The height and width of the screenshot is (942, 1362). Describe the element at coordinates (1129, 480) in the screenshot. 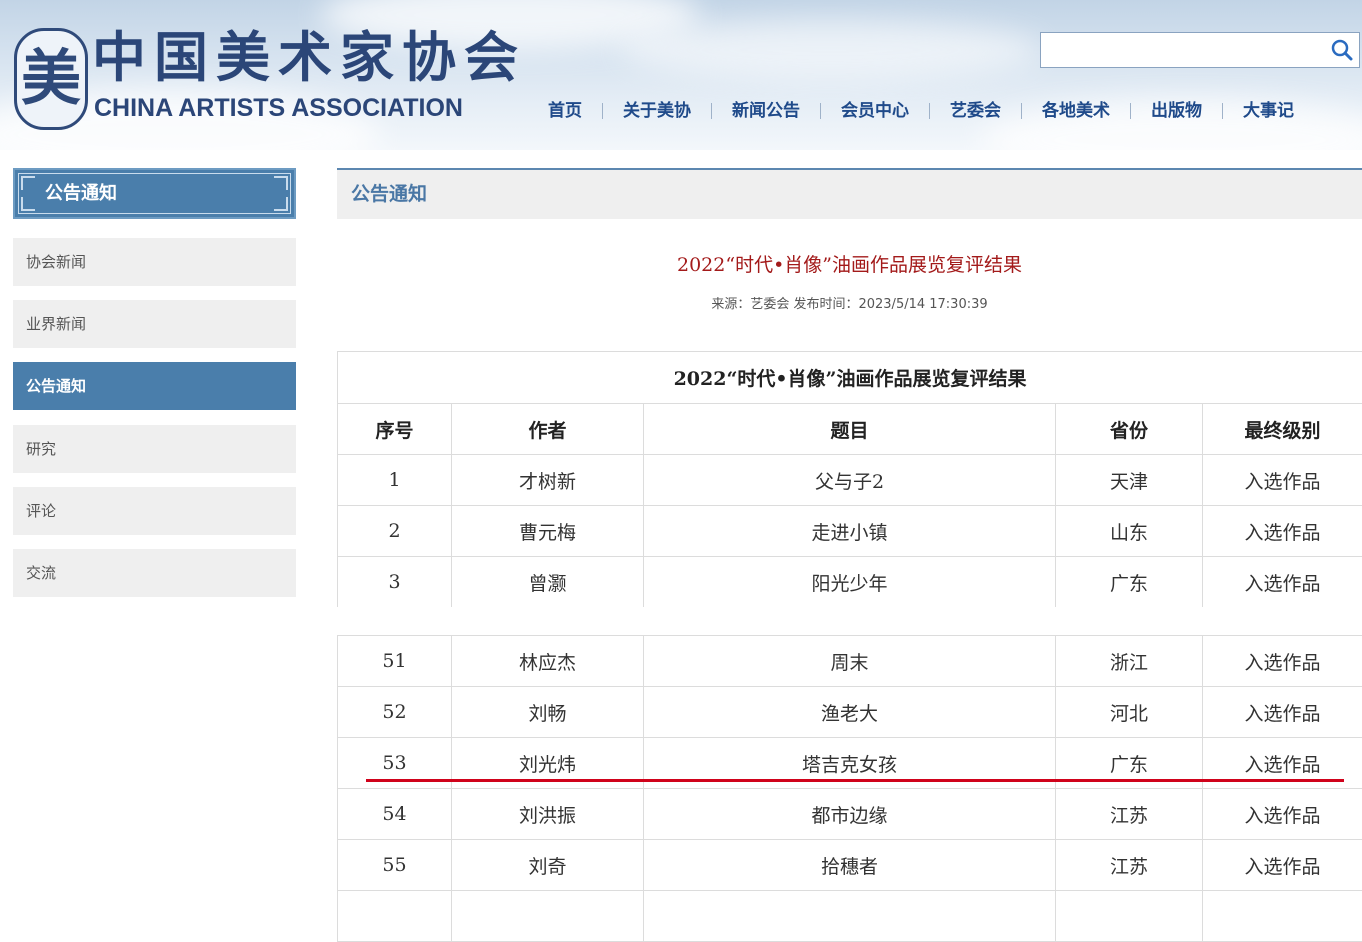

I see `cell-province: 天津` at that location.